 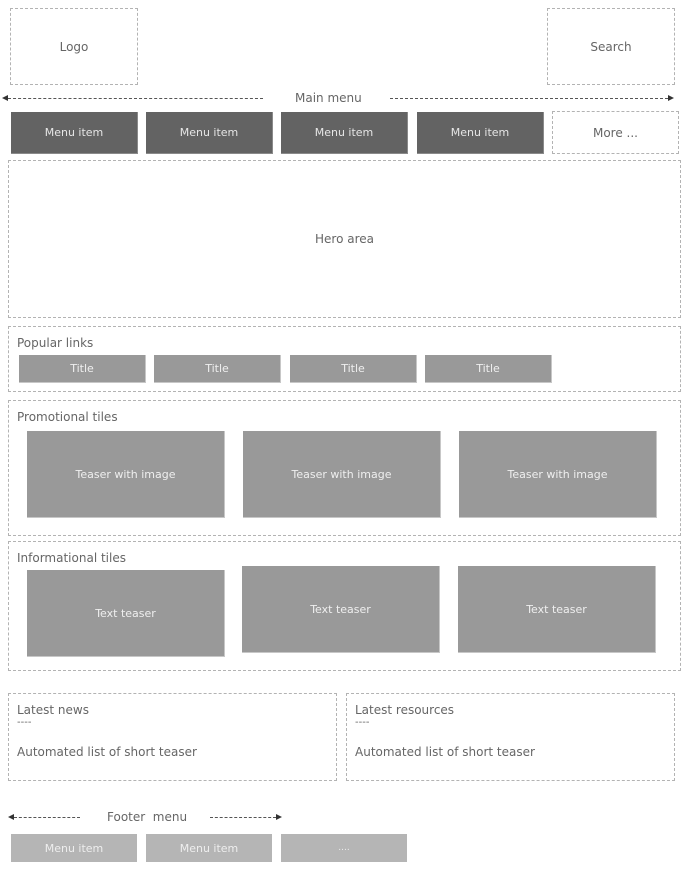 What do you see at coordinates (67, 417) in the screenshot?
I see `section-title: Promotional tiles` at bounding box center [67, 417].